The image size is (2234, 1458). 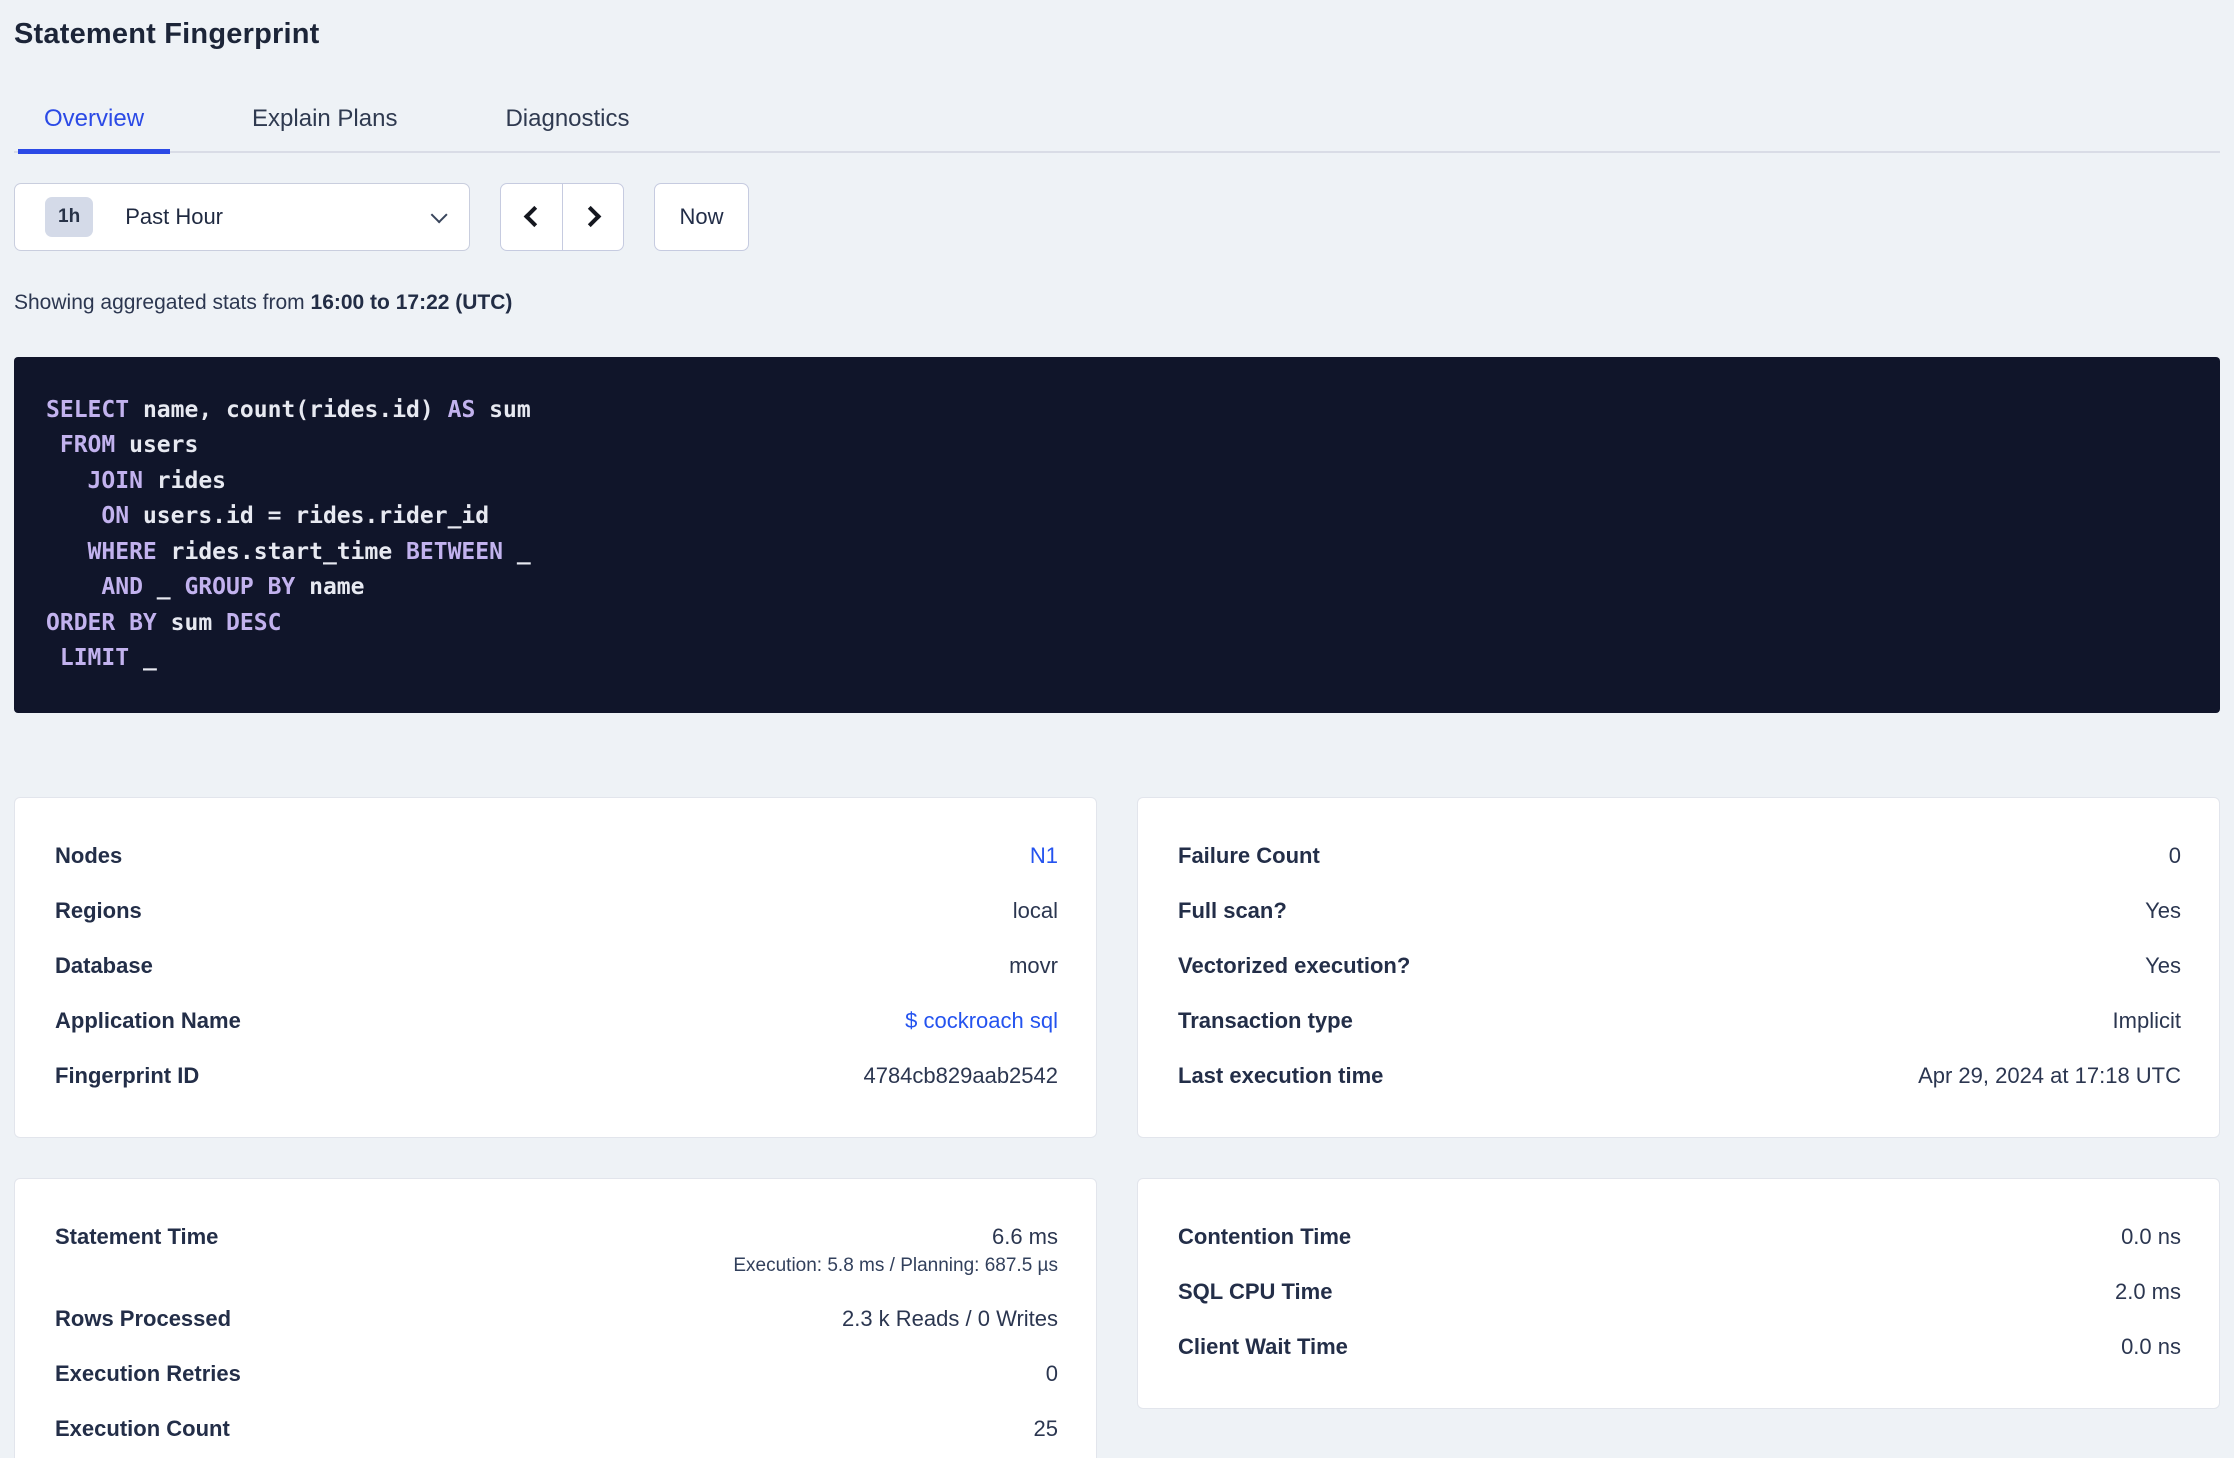 What do you see at coordinates (137, 1236) in the screenshot?
I see `stat-label: Statement Time` at bounding box center [137, 1236].